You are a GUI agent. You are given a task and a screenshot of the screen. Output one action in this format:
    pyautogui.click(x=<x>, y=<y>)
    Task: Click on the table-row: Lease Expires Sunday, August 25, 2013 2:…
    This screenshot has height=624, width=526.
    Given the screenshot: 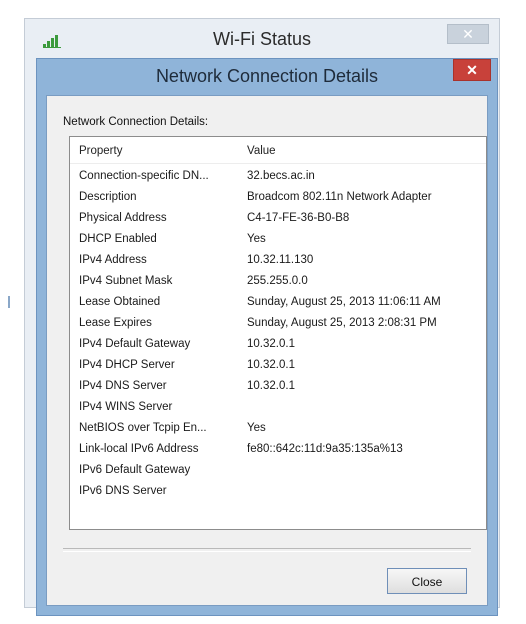 What is the action you would take?
    pyautogui.click(x=278, y=325)
    